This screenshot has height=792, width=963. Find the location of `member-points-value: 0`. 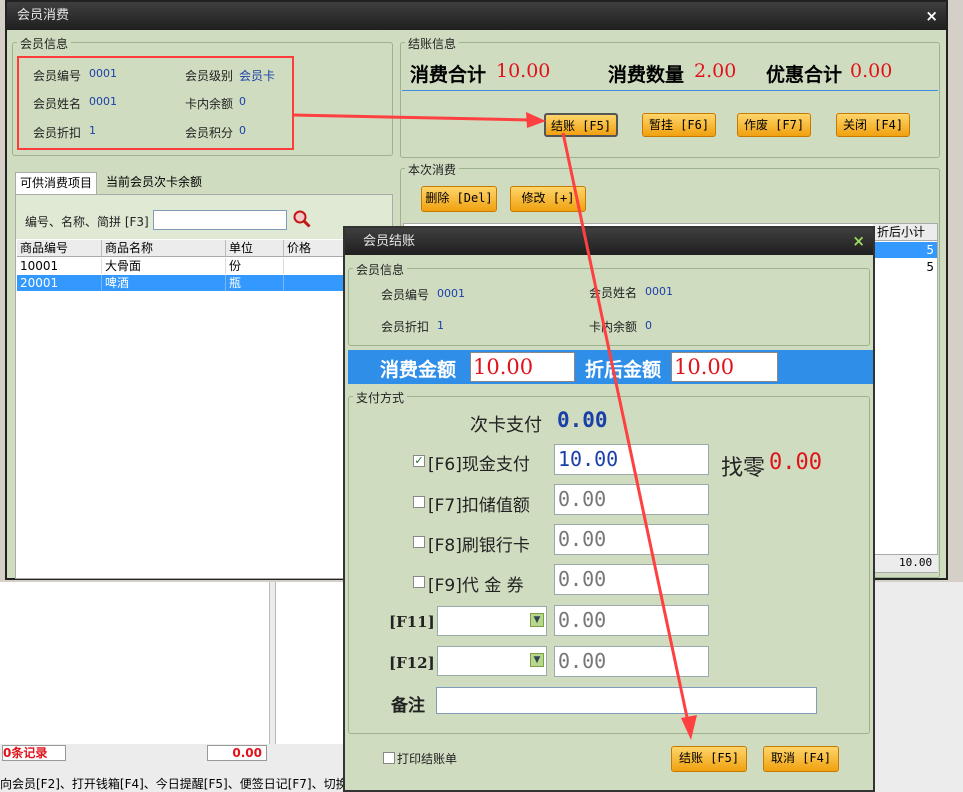

member-points-value: 0 is located at coordinates (242, 130).